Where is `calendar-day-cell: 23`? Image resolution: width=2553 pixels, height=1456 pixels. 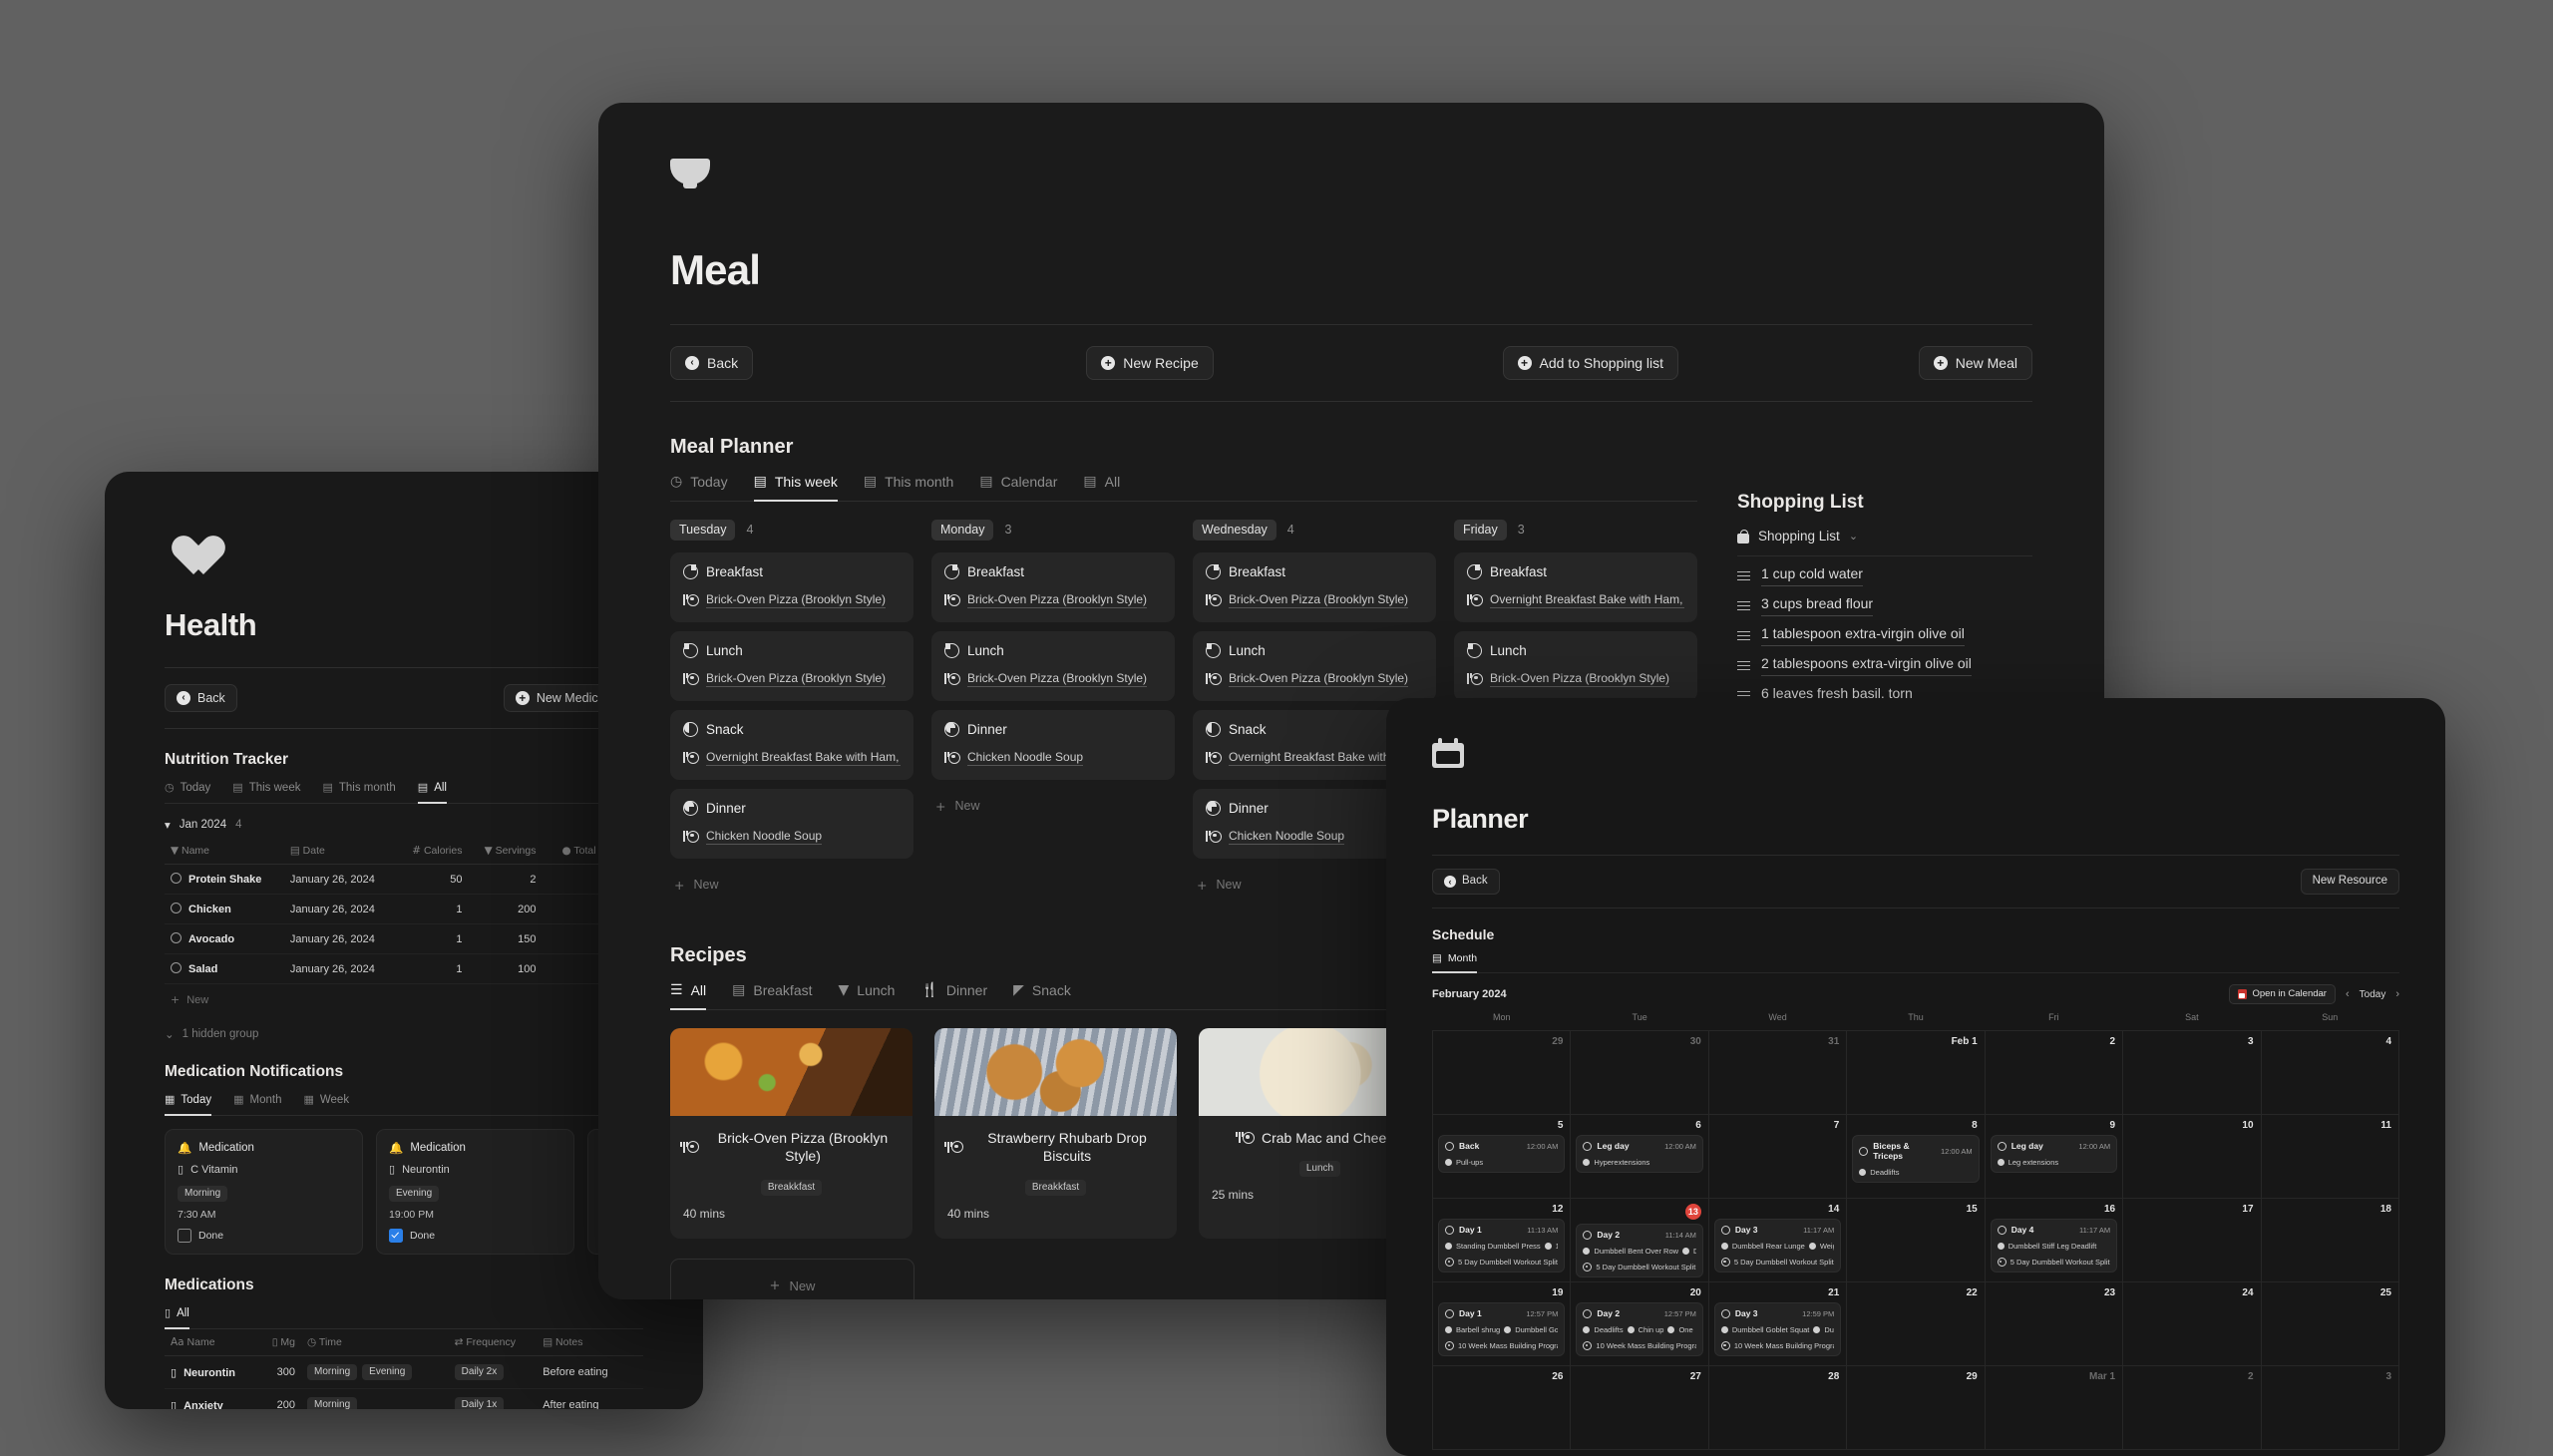
calendar-day-cell: 23 is located at coordinates (2054, 1323).